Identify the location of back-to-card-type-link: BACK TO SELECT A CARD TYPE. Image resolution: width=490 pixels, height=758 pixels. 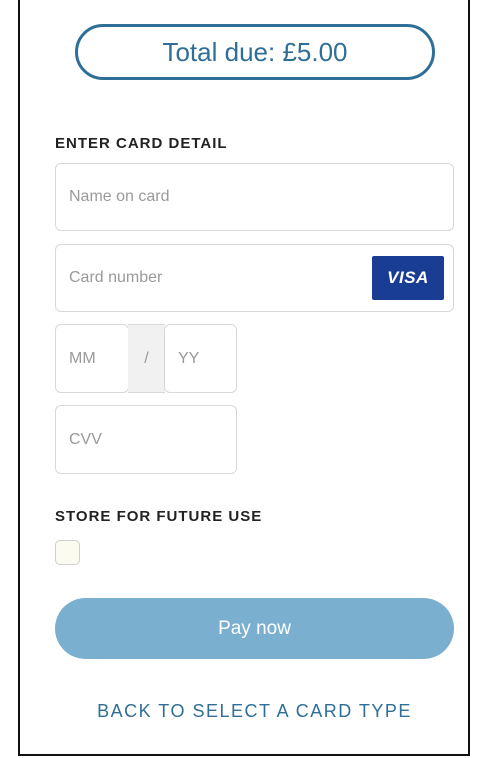
(254, 711).